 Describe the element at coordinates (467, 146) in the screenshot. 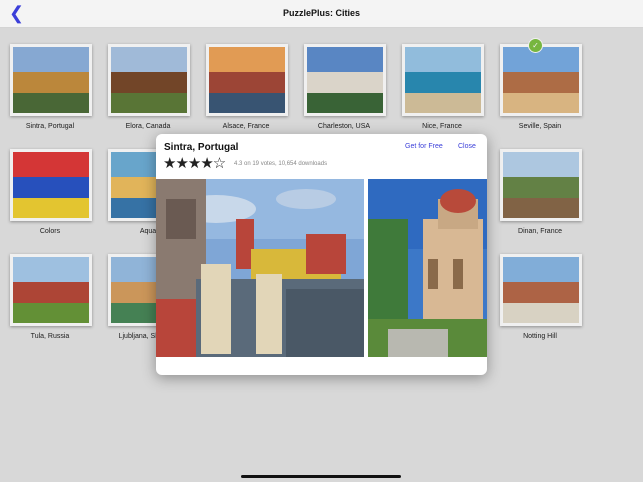

I see `close-button: Close` at that location.